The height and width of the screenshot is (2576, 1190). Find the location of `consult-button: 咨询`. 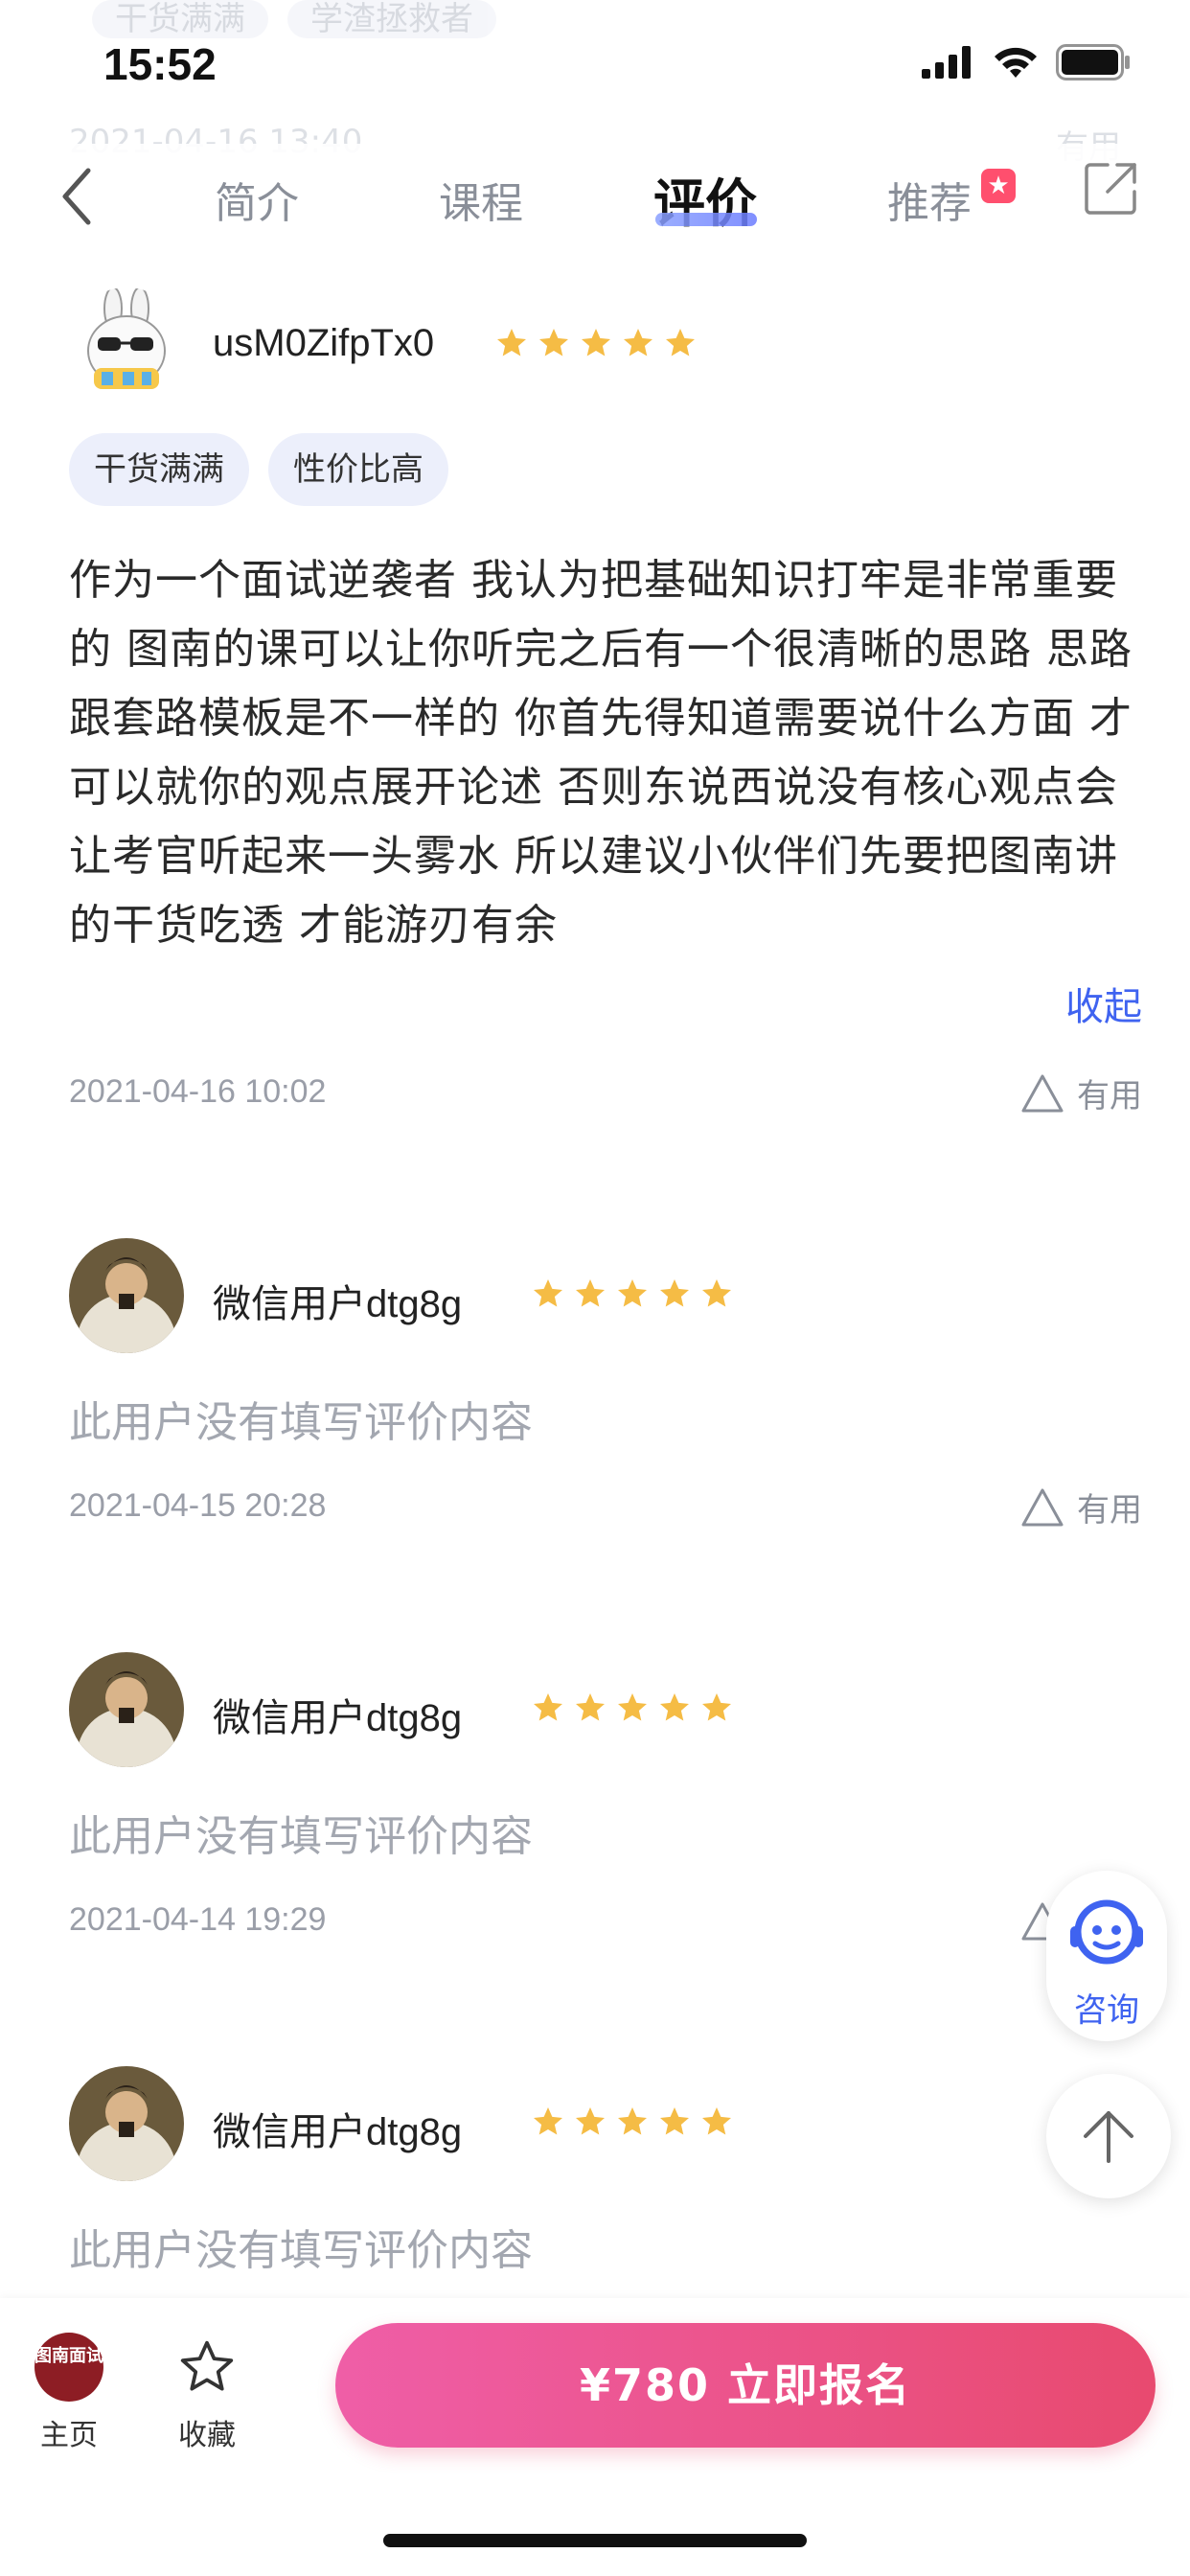

consult-button: 咨询 is located at coordinates (1106, 1956).